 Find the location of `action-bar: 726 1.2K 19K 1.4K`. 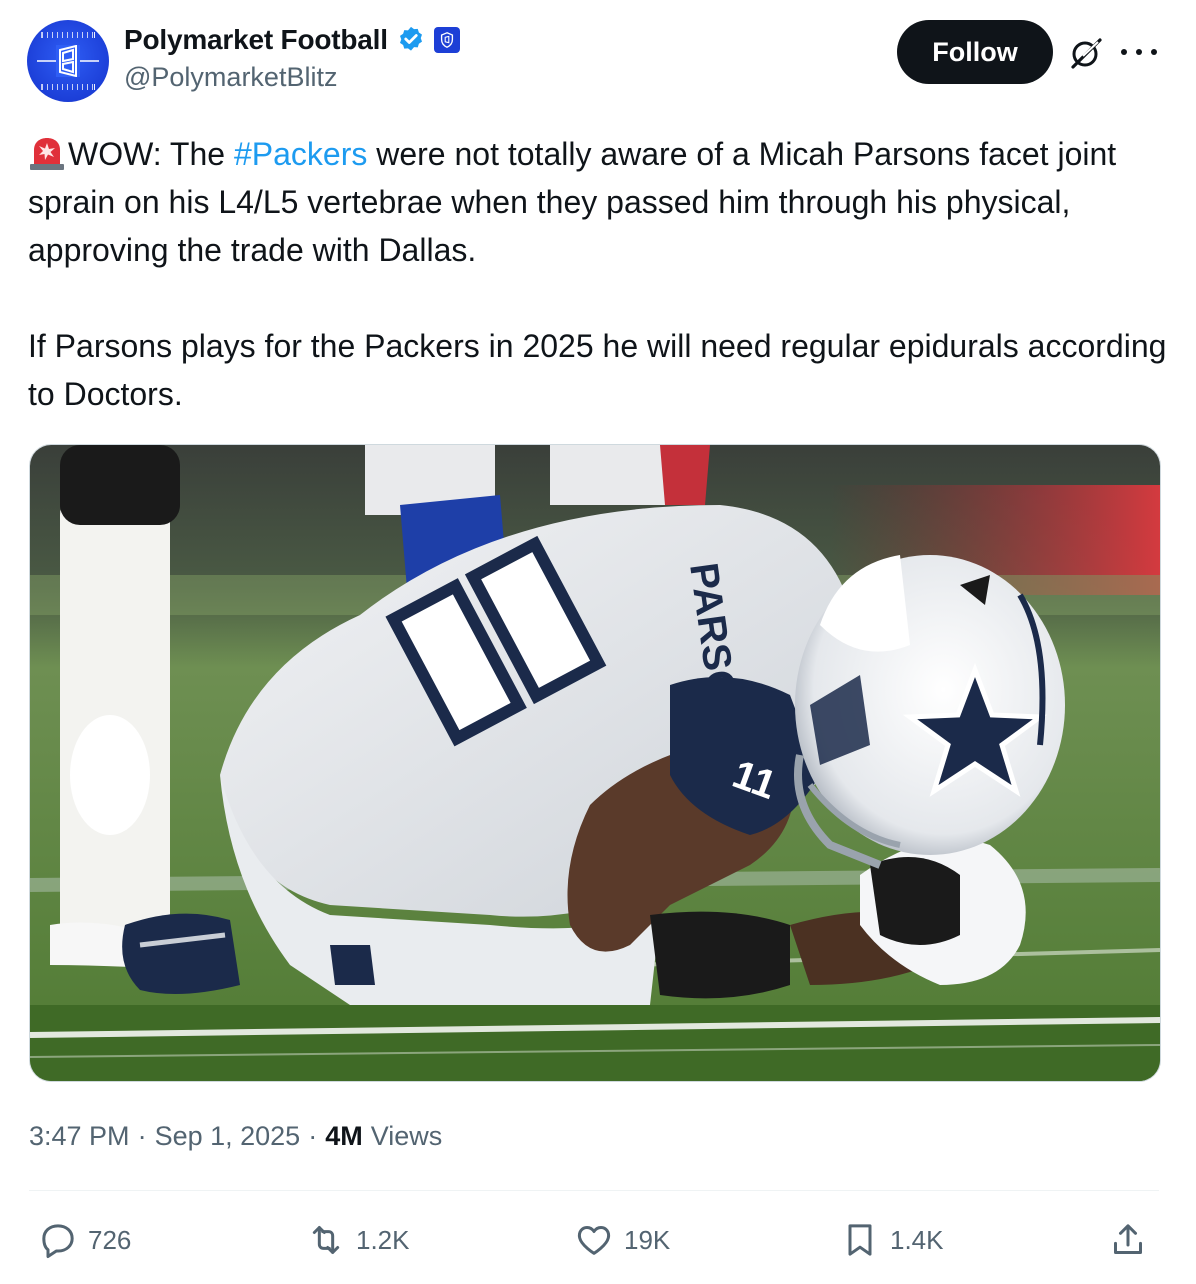

action-bar: 726 1.2K 19K 1.4K is located at coordinates (598, 1240).